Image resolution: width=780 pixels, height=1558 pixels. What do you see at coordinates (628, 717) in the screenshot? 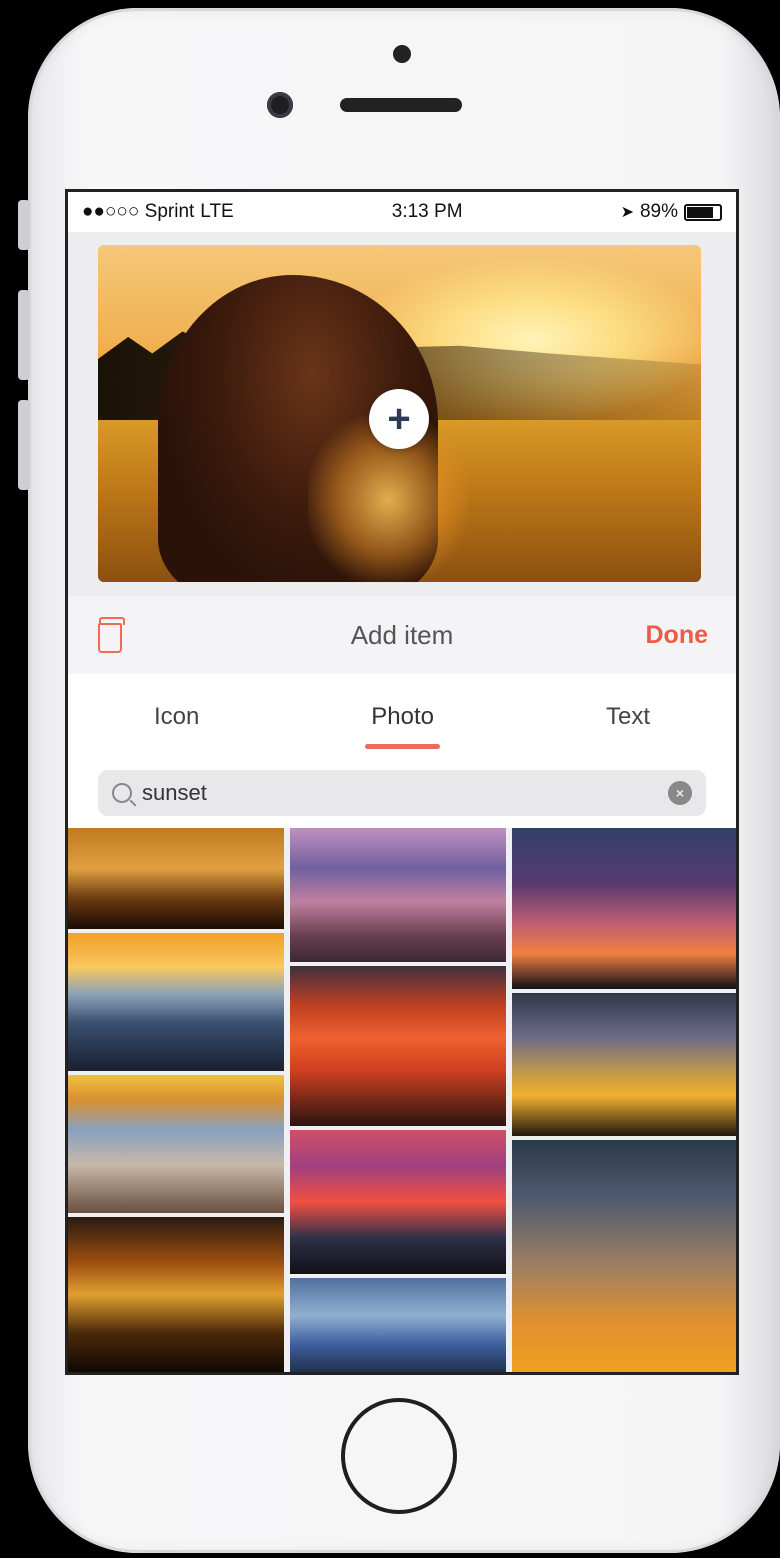
I see `tab-text: Text` at bounding box center [628, 717].